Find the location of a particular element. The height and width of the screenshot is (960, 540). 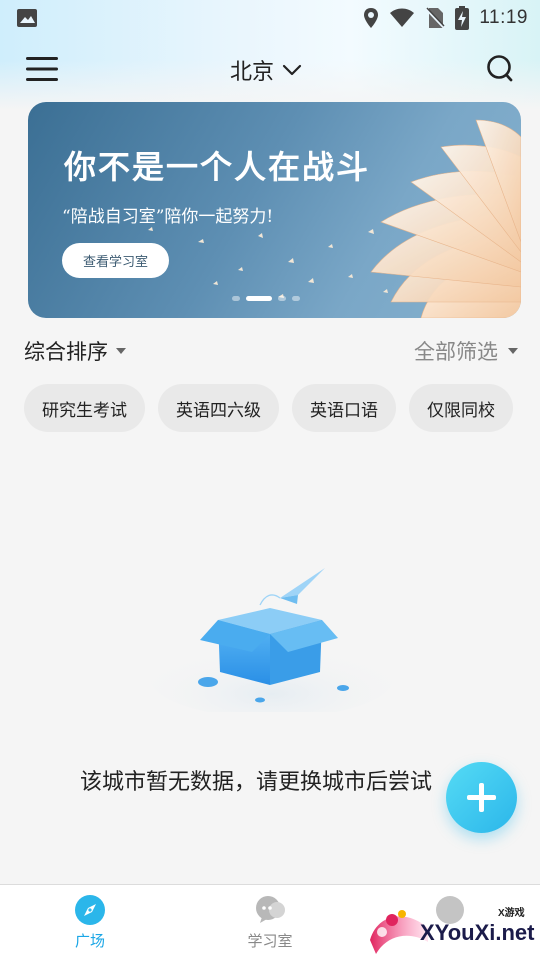

xyouxi-watermark-logo: X游戏 XYouXi.net is located at coordinates (452, 930).